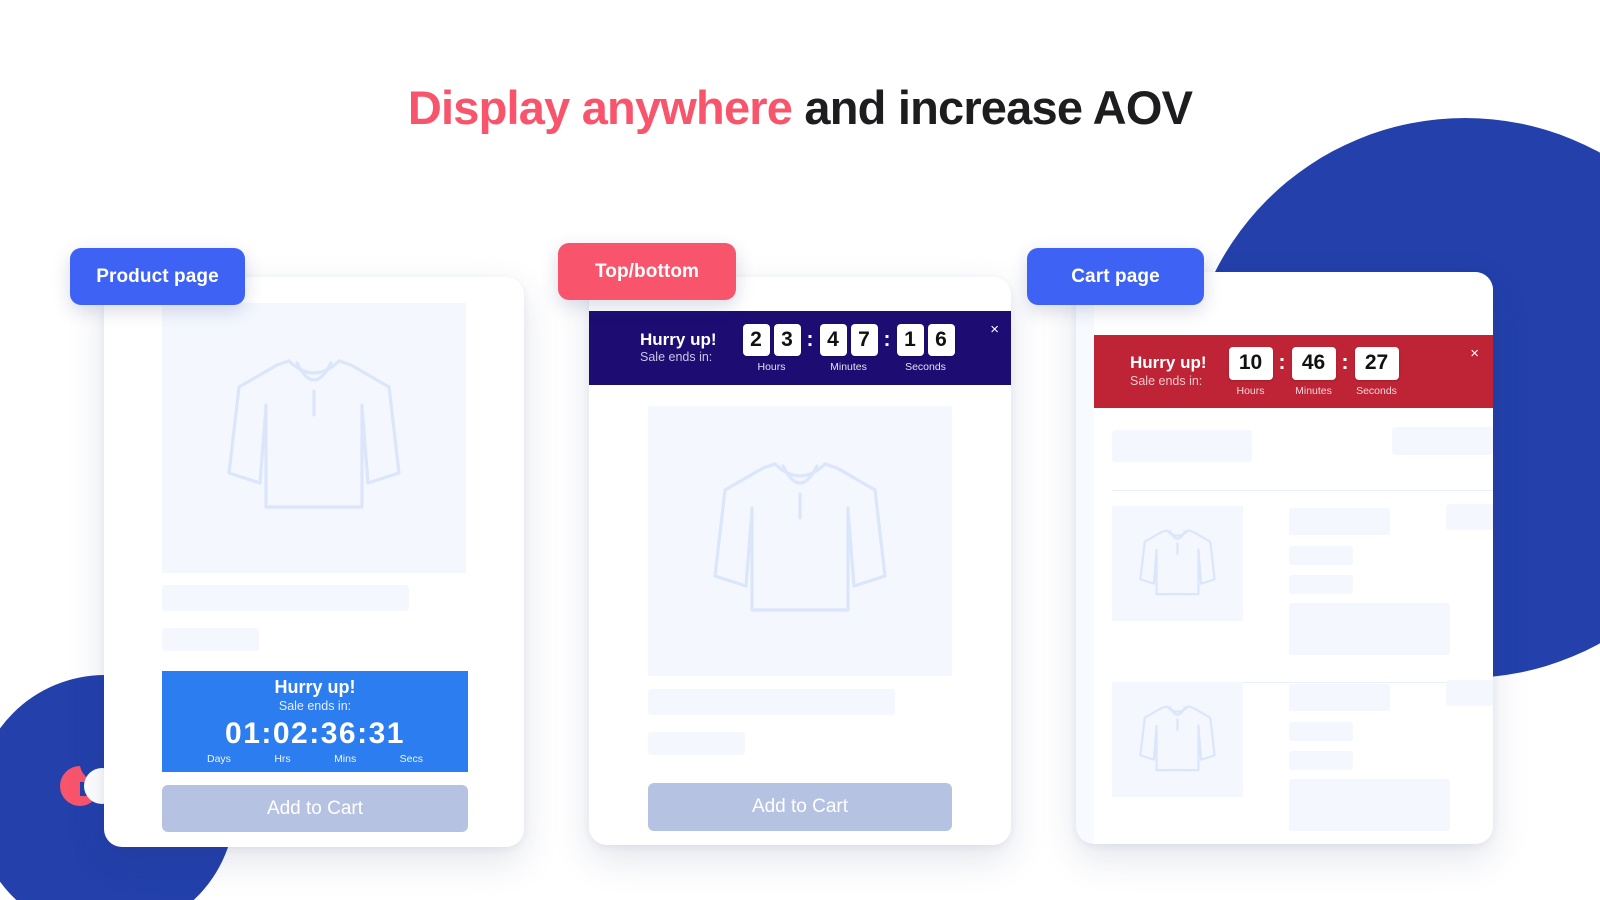 The image size is (1600, 900). Describe the element at coordinates (1442, 441) in the screenshot. I see `cart-action-placeholder` at that location.